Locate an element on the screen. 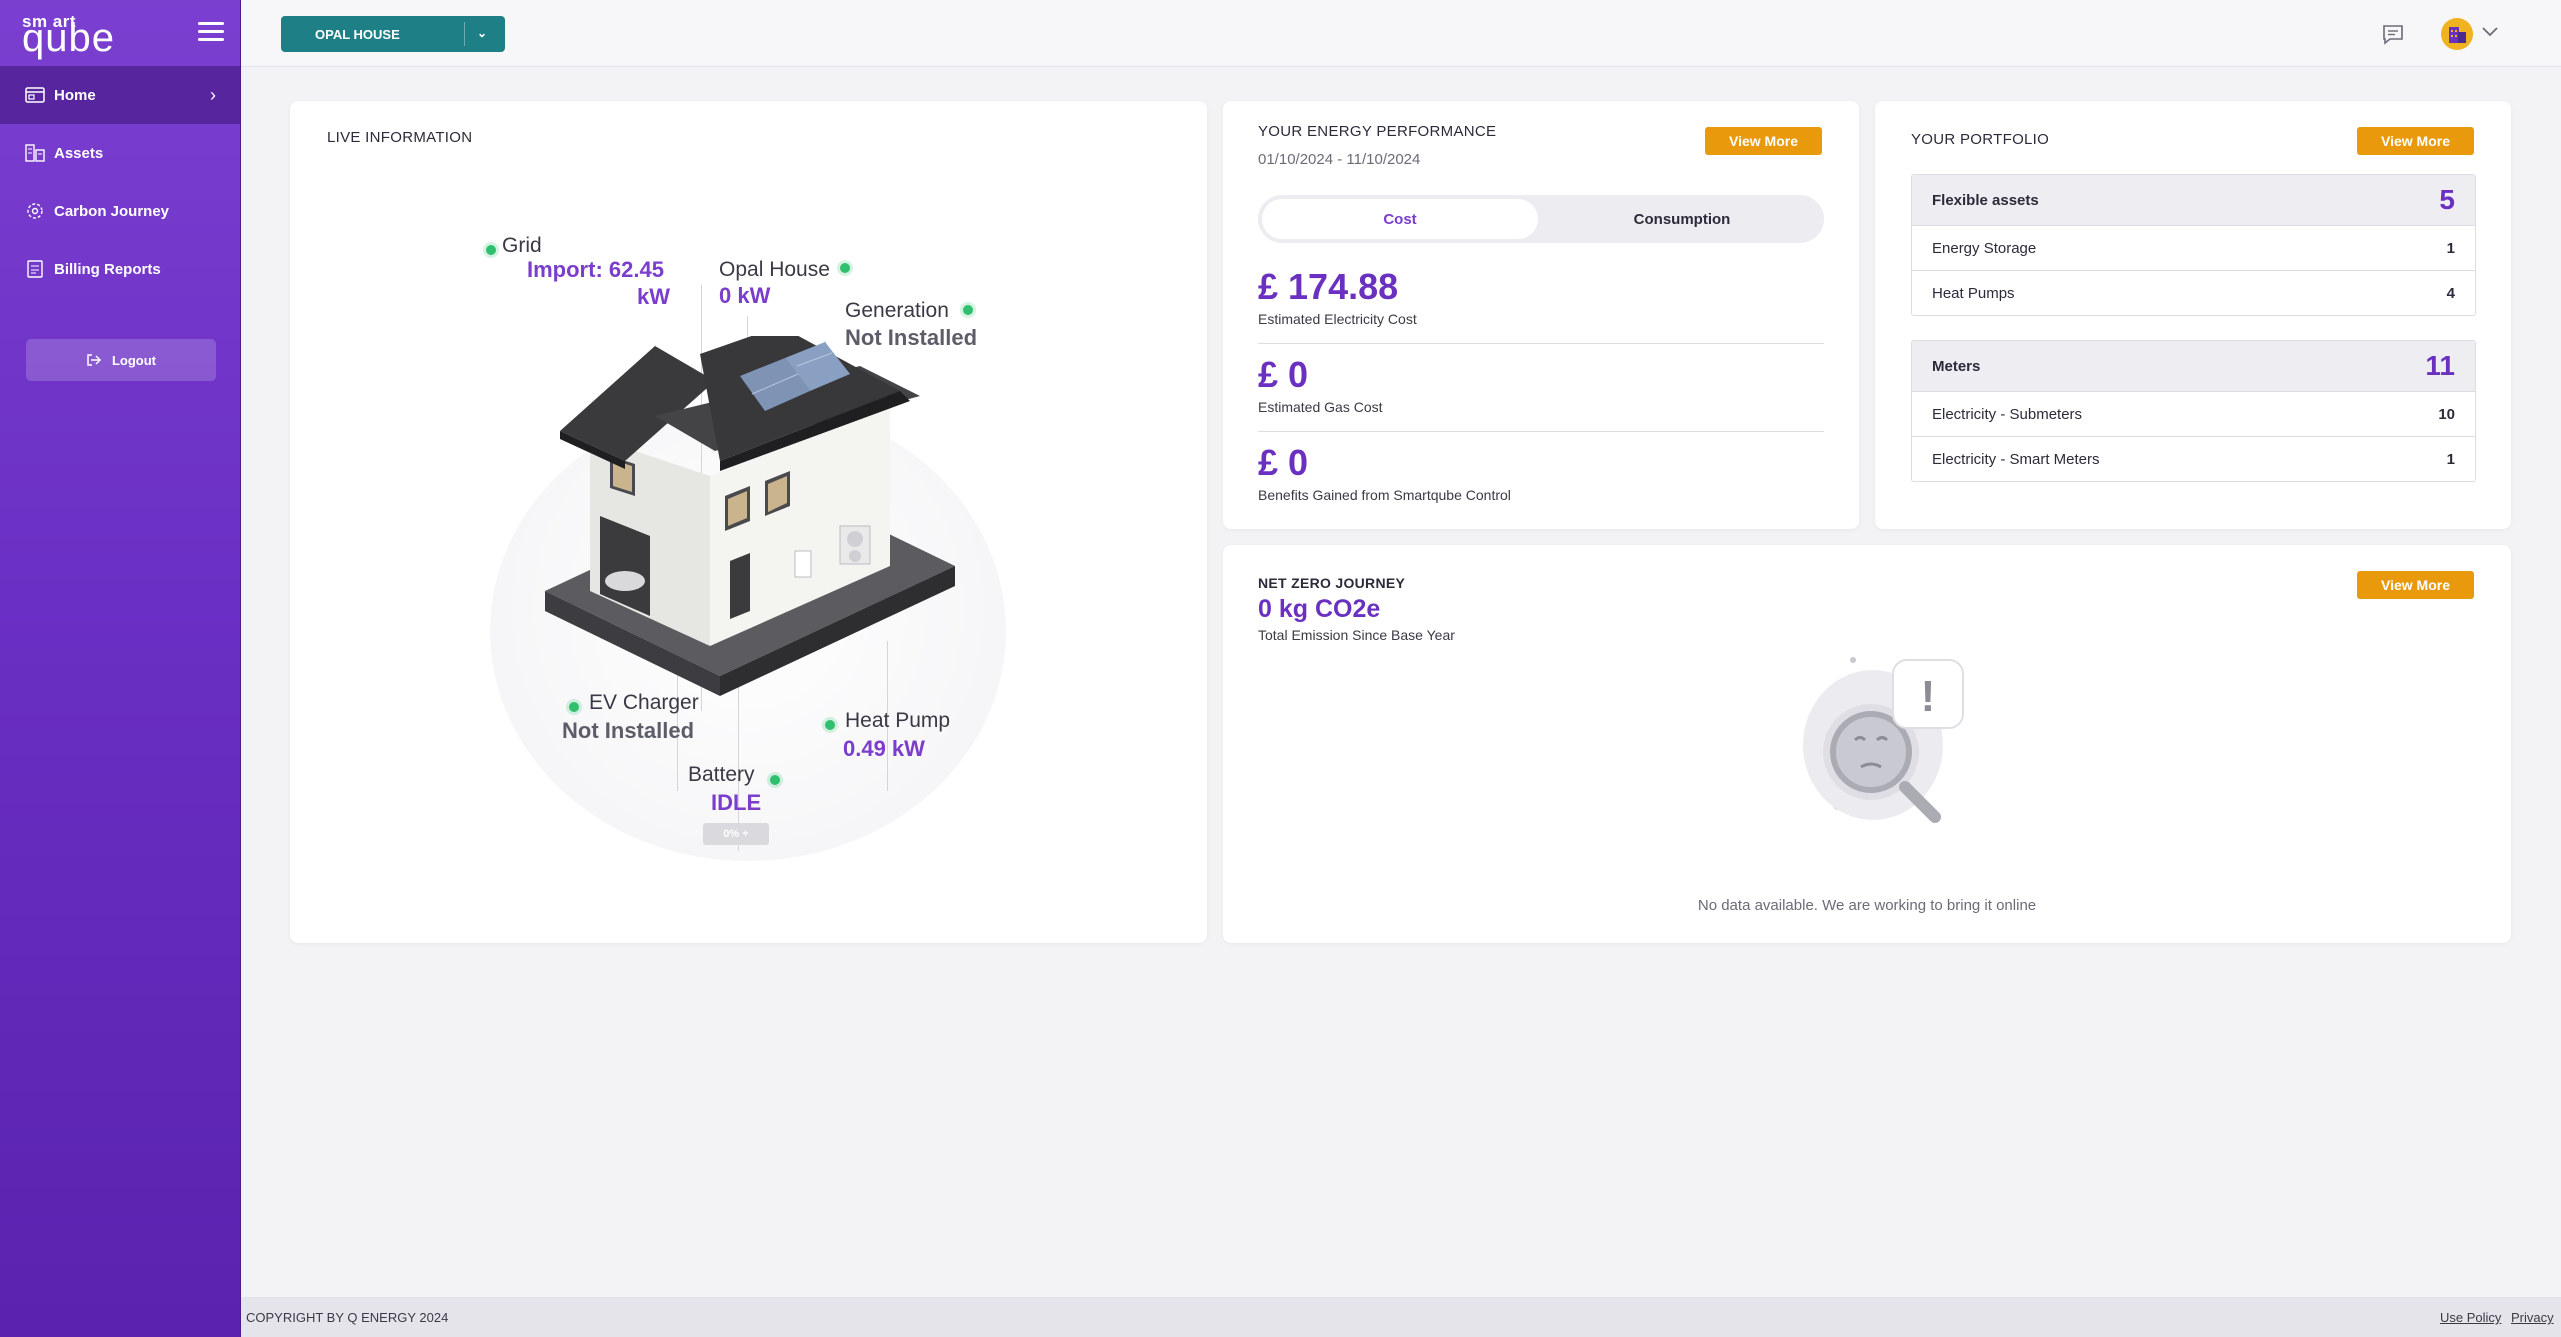 This screenshot has height=1337, width=2561. house-value: 0 kW is located at coordinates (745, 295).